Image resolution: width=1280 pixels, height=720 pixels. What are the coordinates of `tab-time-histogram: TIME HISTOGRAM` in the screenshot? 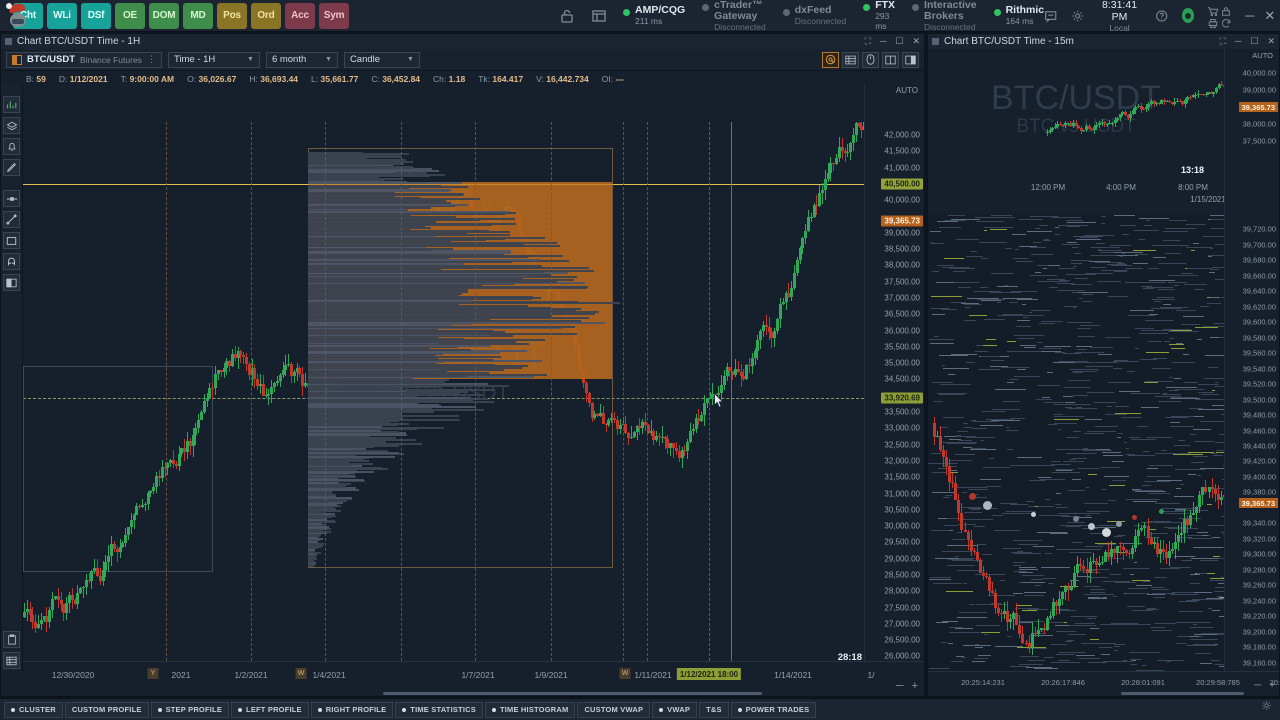 It's located at (530, 709).